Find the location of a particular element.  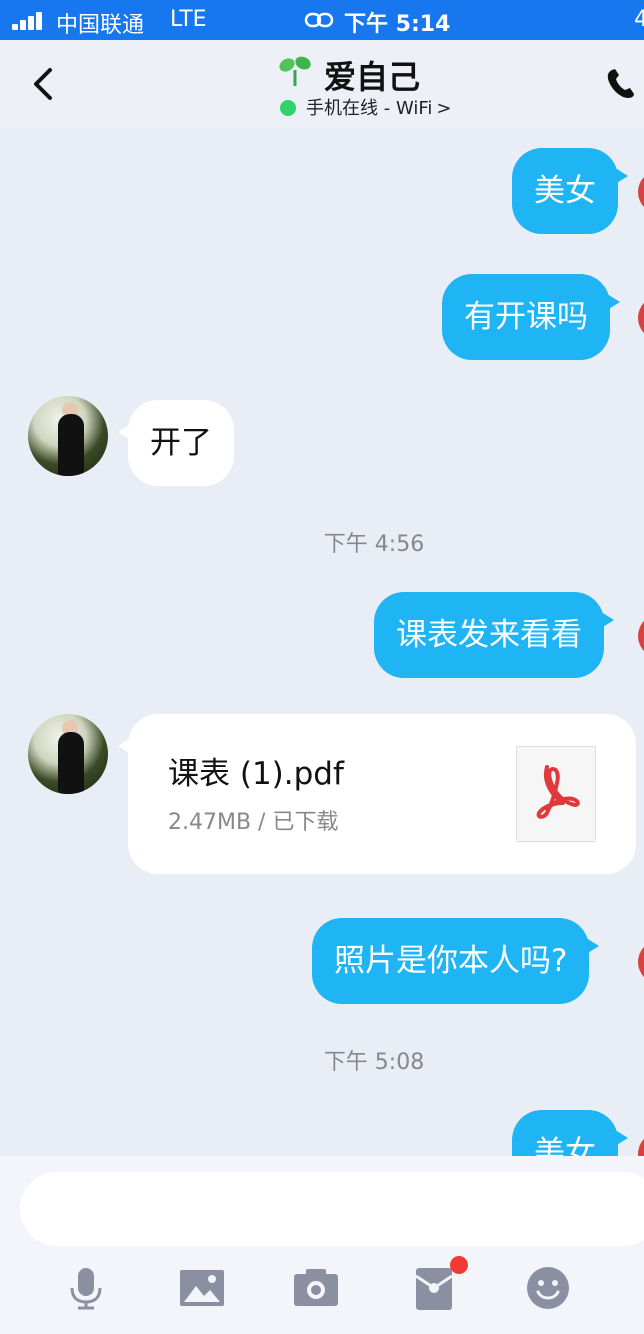

camera-icon is located at coordinates (316, 1288).